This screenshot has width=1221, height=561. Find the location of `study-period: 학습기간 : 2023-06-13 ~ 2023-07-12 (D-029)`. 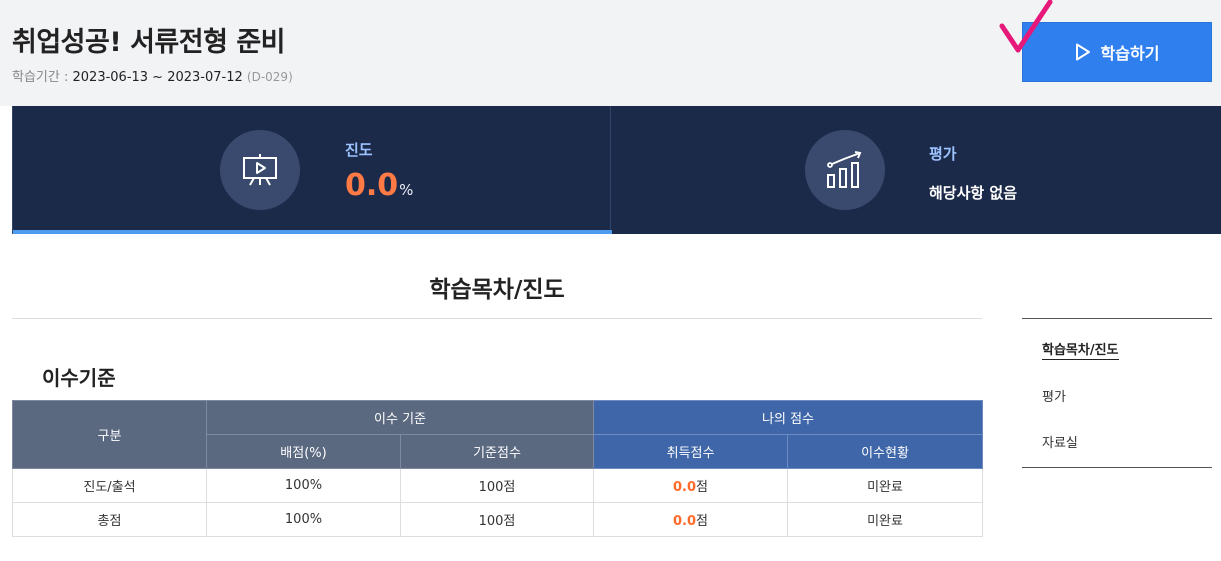

study-period: 학습기간 : 2023-06-13 ~ 2023-07-12 (D-029) is located at coordinates (152, 75).